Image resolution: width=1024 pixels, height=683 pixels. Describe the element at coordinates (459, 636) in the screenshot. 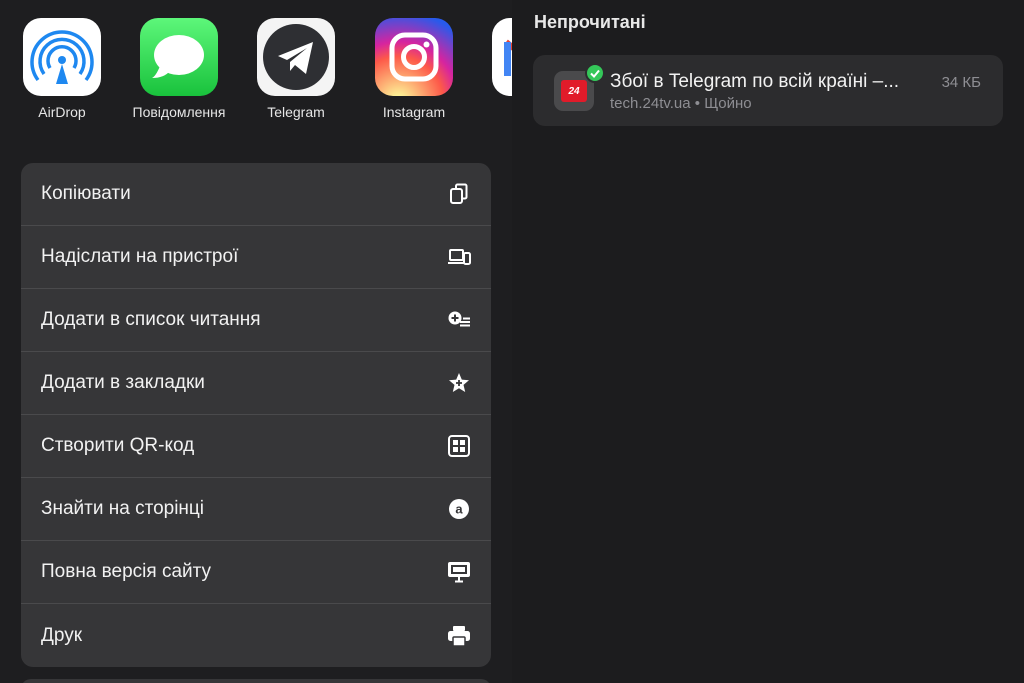

I see `print-icon` at that location.